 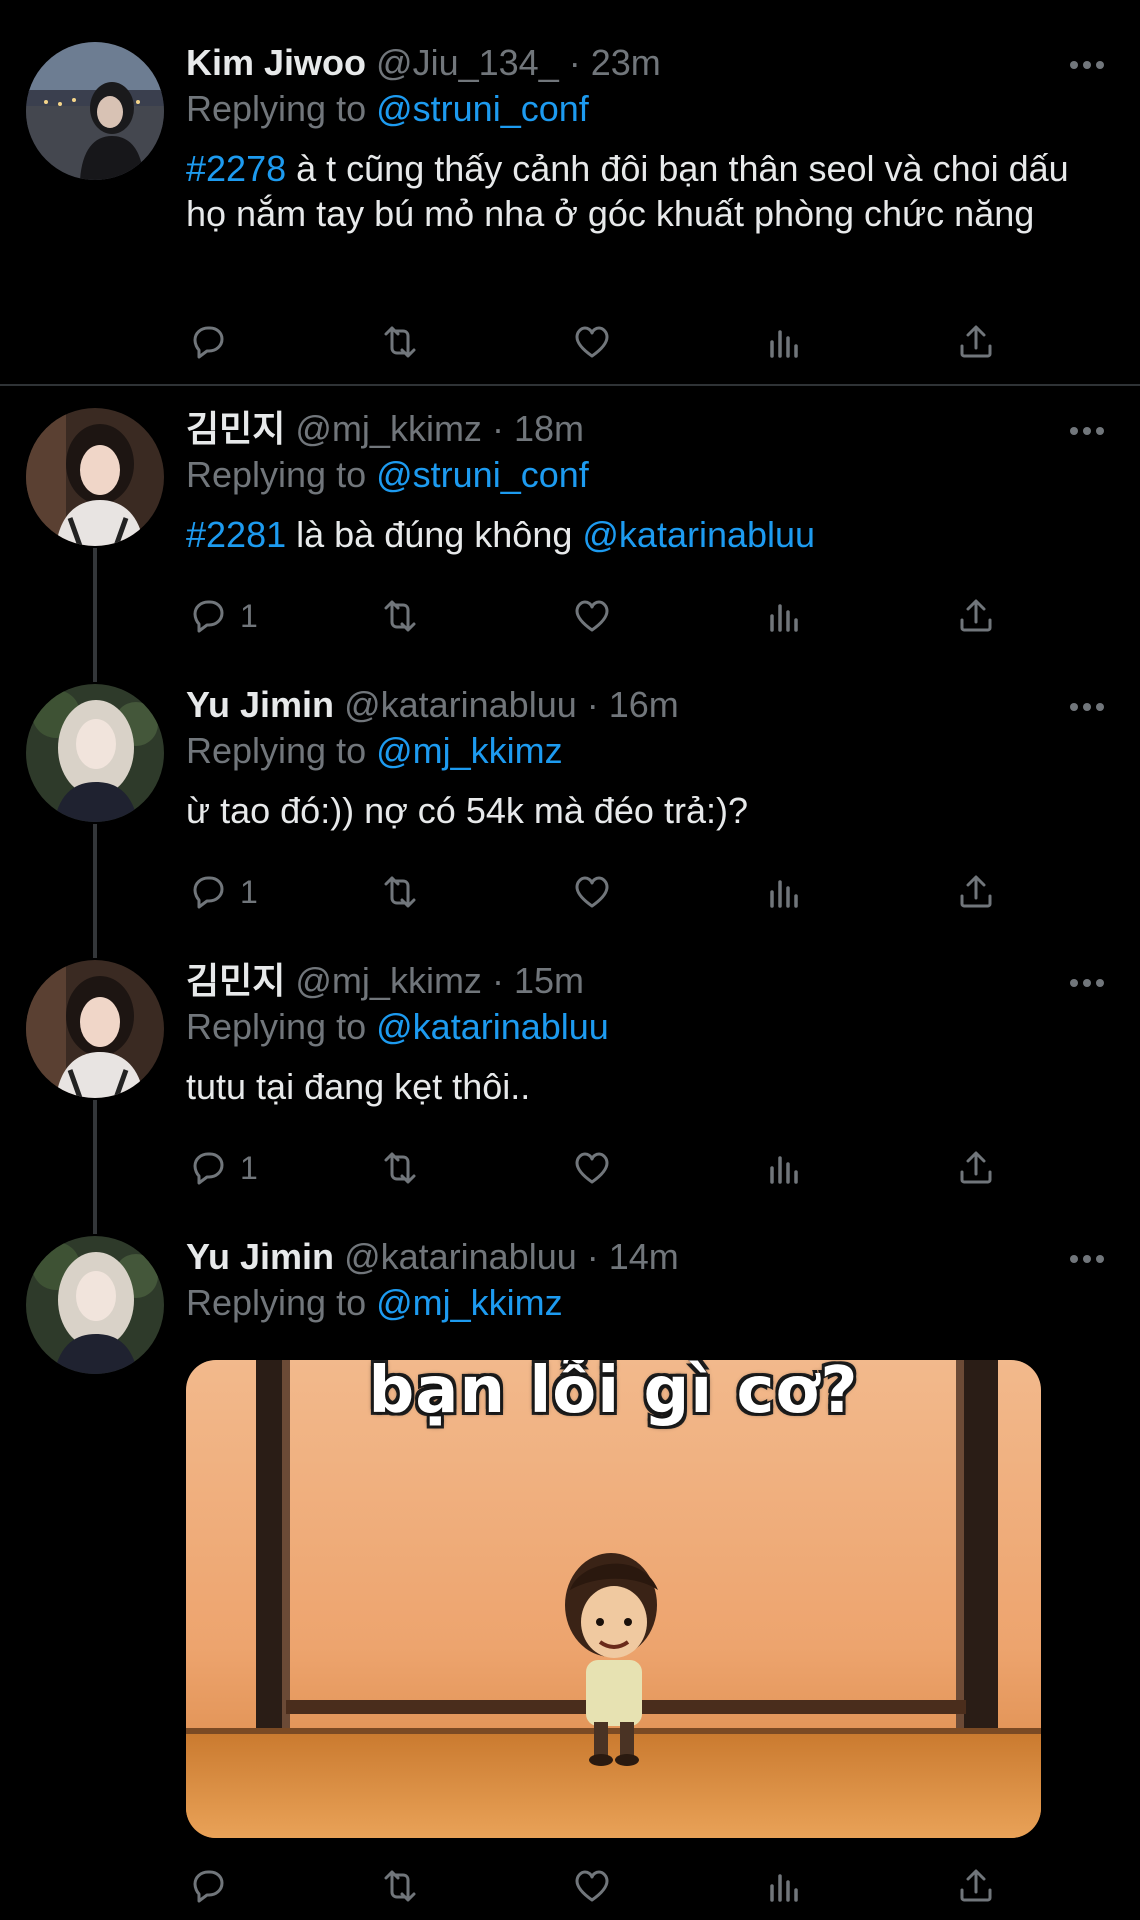 I want to click on media-caption: bạn lỗi gì cơ?, so click(x=613, y=1394).